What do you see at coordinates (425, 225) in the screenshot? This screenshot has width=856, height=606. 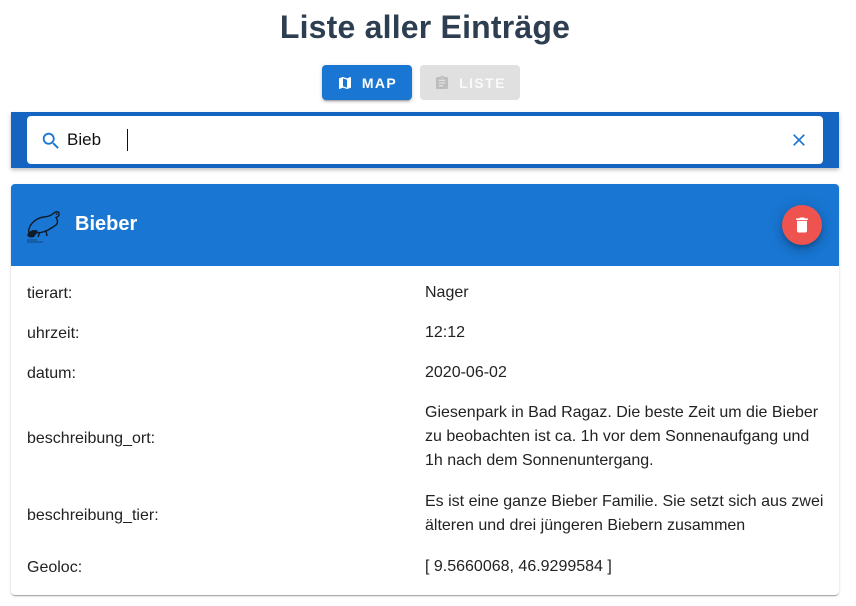 I see `entry-card-header: Bieber` at bounding box center [425, 225].